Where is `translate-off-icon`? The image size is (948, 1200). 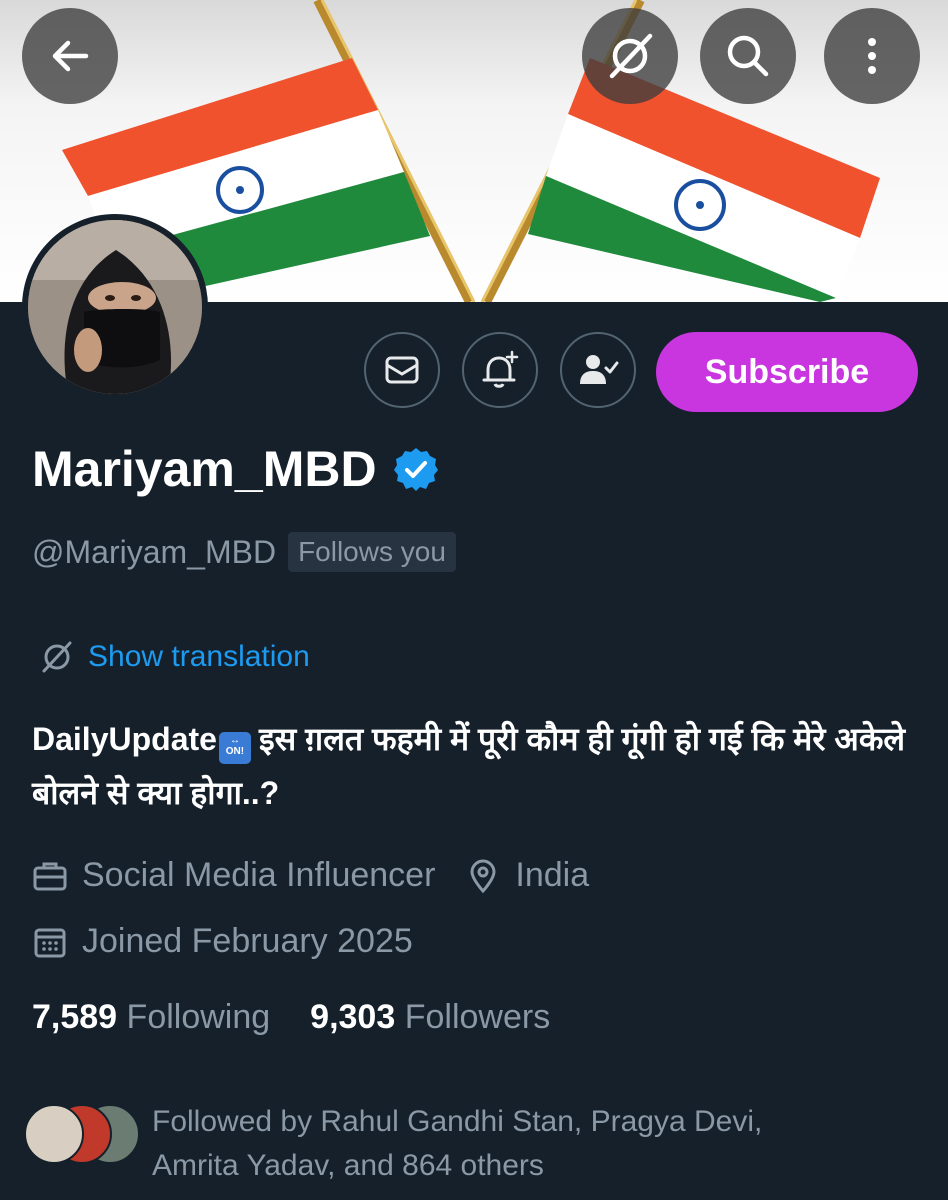
translate-off-icon is located at coordinates (631, 56).